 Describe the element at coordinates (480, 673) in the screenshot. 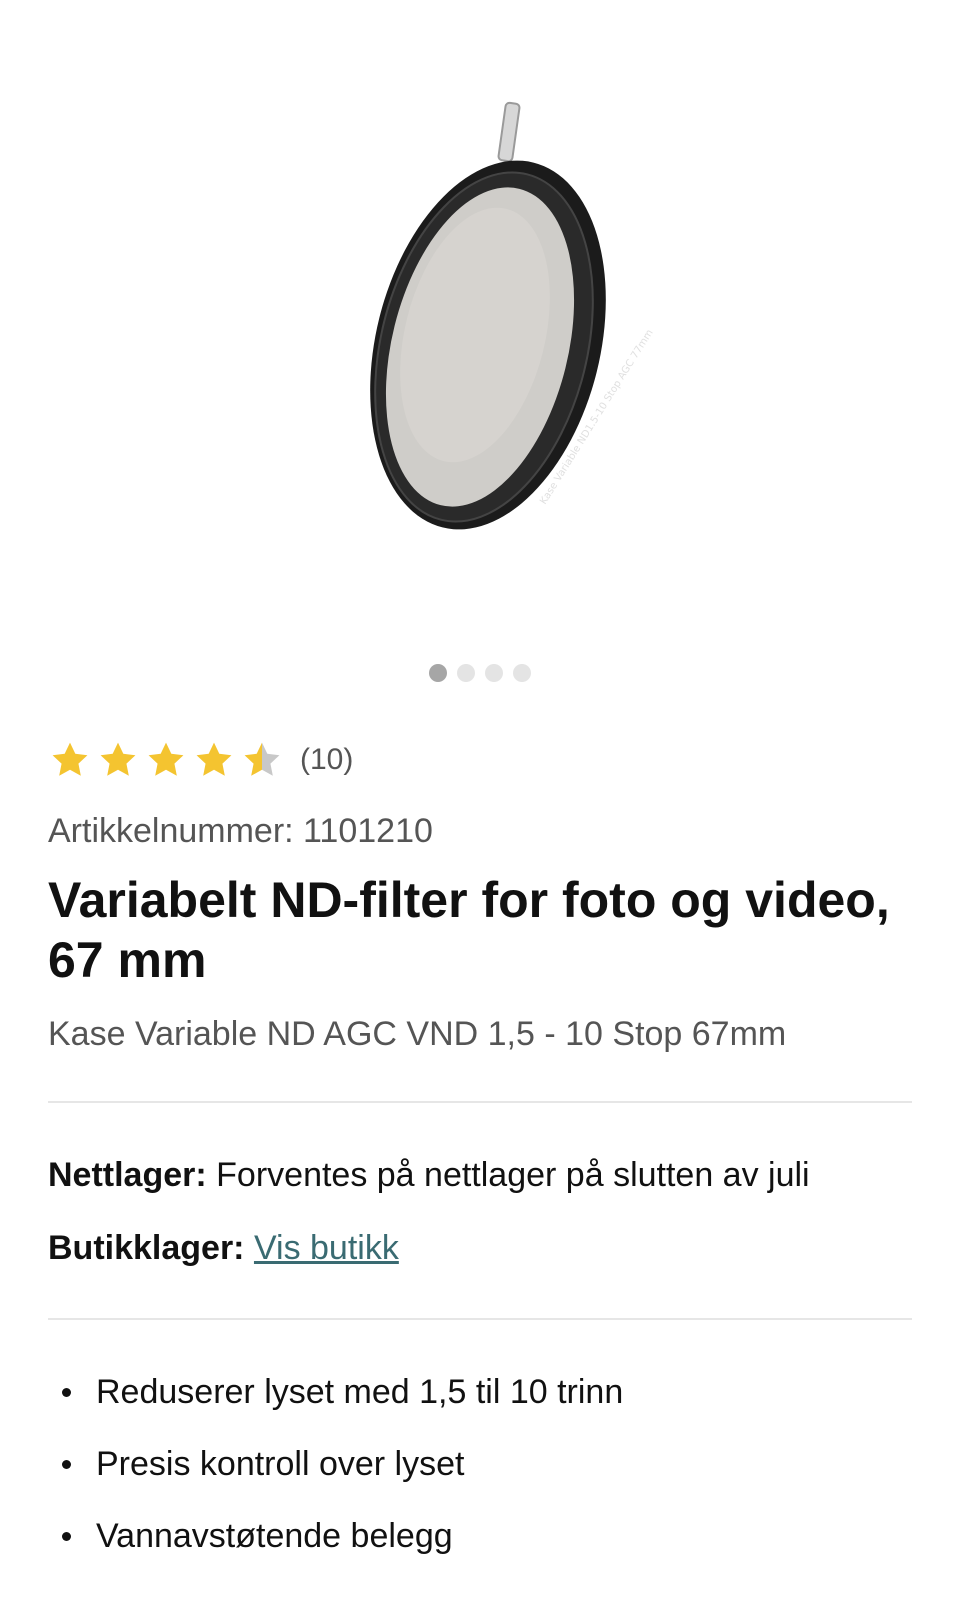

I see `carousel-dots` at that location.